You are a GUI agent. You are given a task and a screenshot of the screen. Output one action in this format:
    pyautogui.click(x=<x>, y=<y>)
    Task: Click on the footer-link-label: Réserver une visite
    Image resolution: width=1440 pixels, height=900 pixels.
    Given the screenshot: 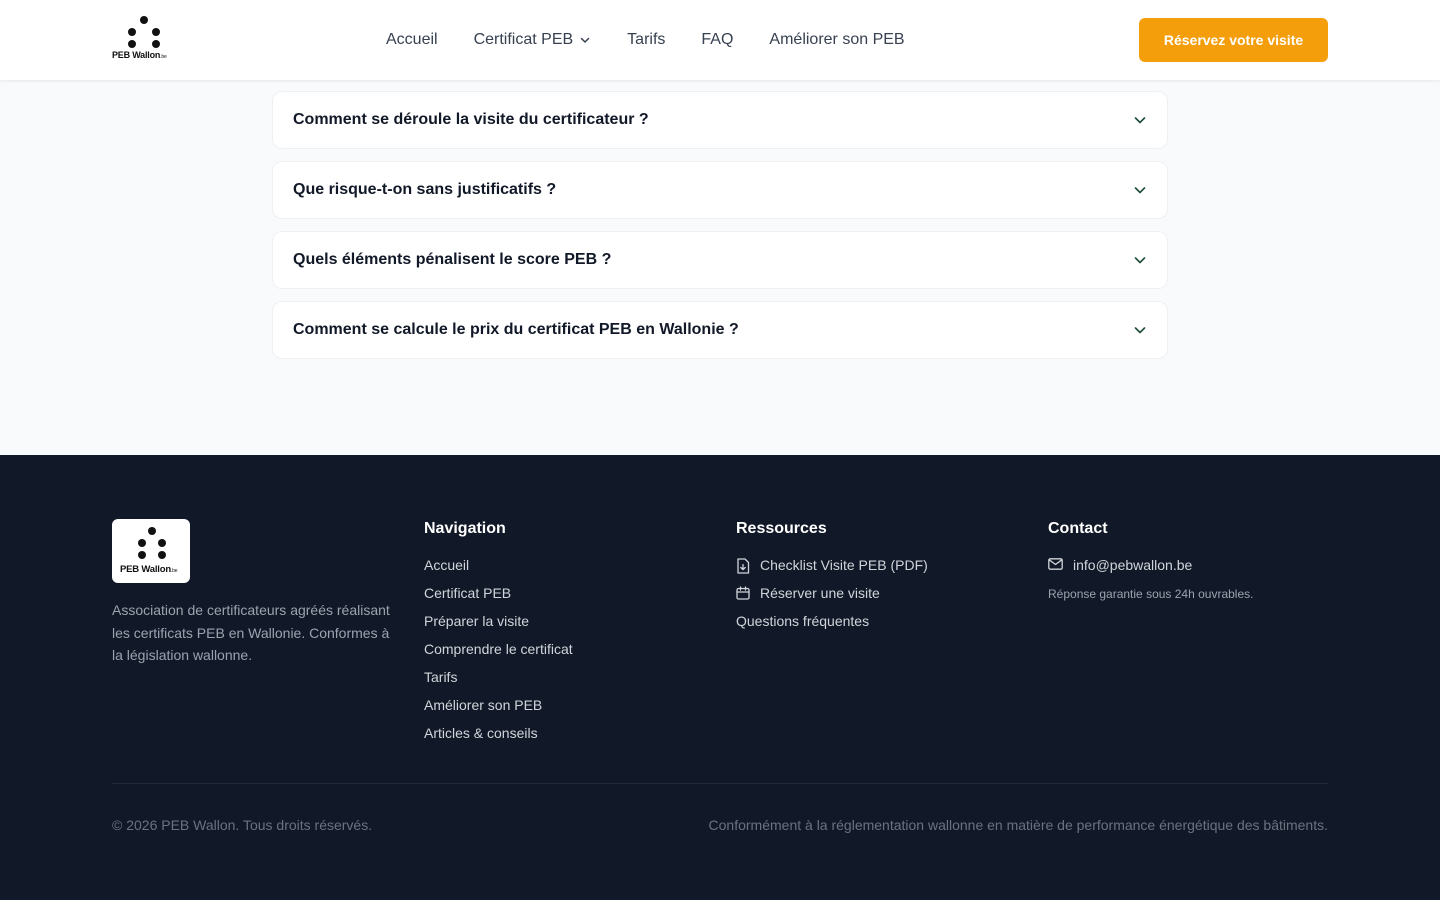 What is the action you would take?
    pyautogui.click(x=820, y=593)
    